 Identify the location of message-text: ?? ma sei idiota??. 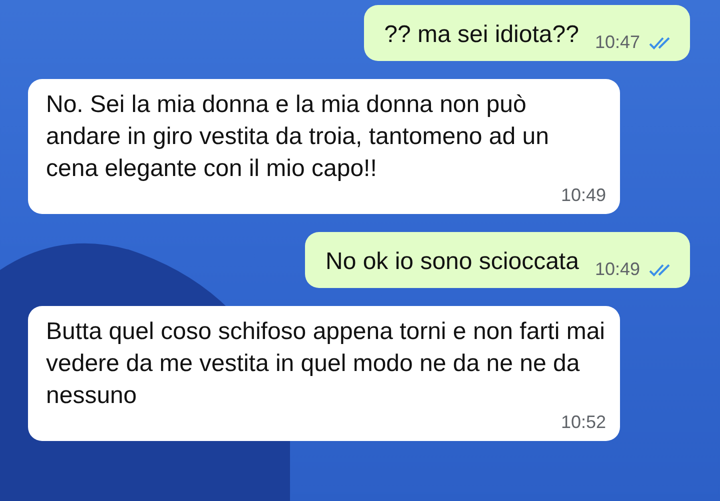
(481, 35).